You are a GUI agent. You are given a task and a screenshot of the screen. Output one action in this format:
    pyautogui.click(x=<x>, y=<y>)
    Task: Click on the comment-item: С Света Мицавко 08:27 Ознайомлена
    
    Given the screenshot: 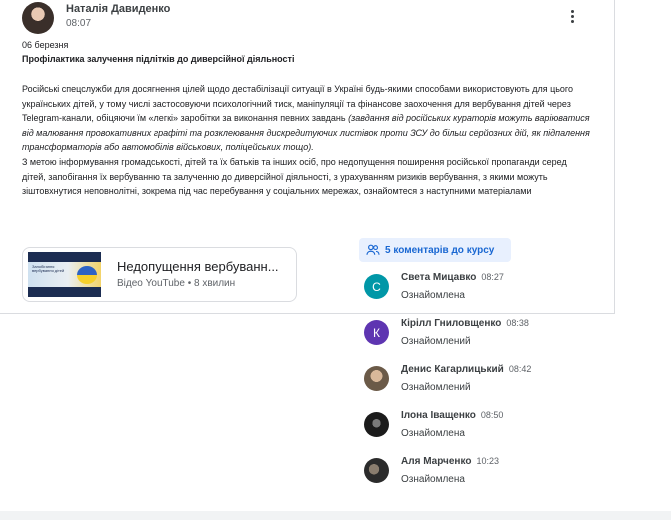 What is the action you would take?
    pyautogui.click(x=484, y=292)
    